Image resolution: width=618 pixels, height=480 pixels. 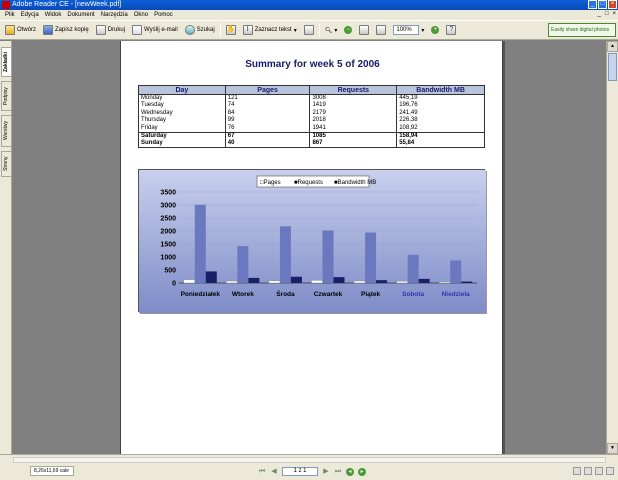 What do you see at coordinates (155, 30) in the screenshot?
I see `email-button: Wyślij e-mail` at bounding box center [155, 30].